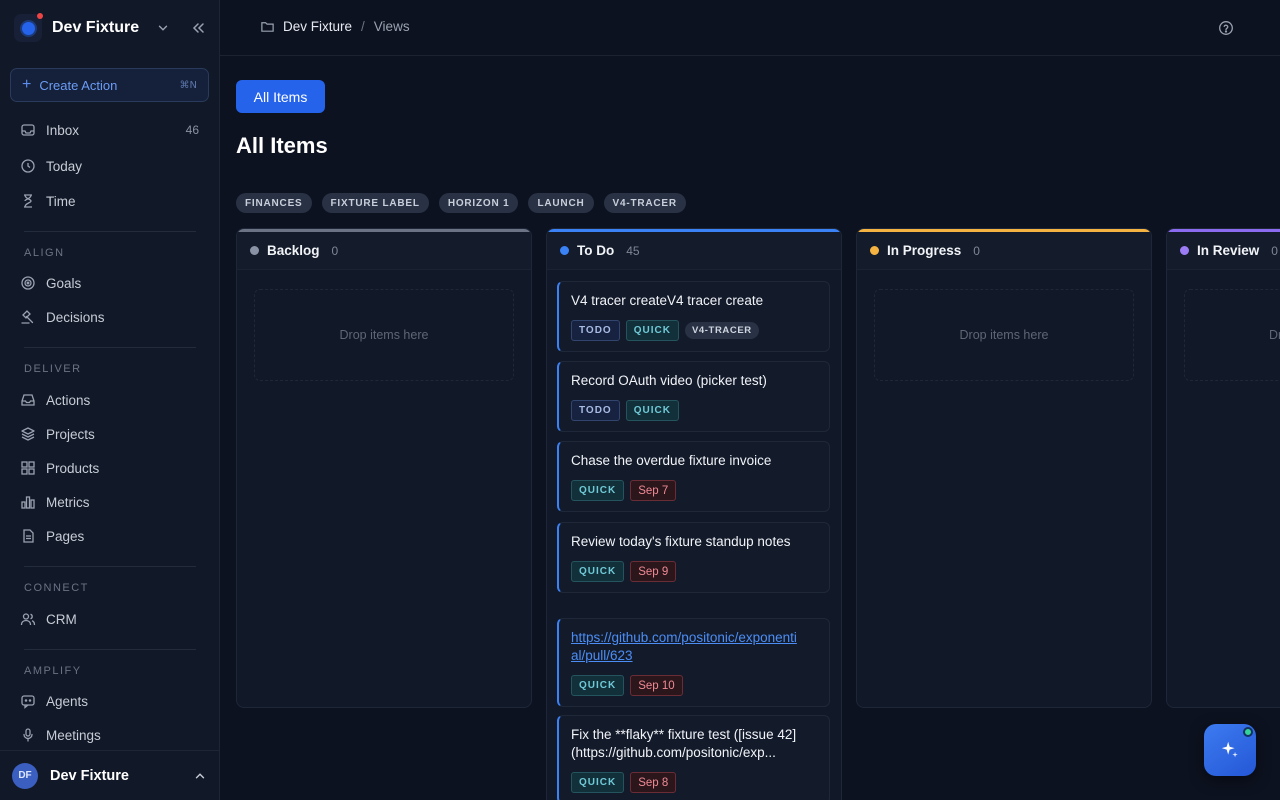  What do you see at coordinates (40, 16) in the screenshot?
I see `notification-dot` at bounding box center [40, 16].